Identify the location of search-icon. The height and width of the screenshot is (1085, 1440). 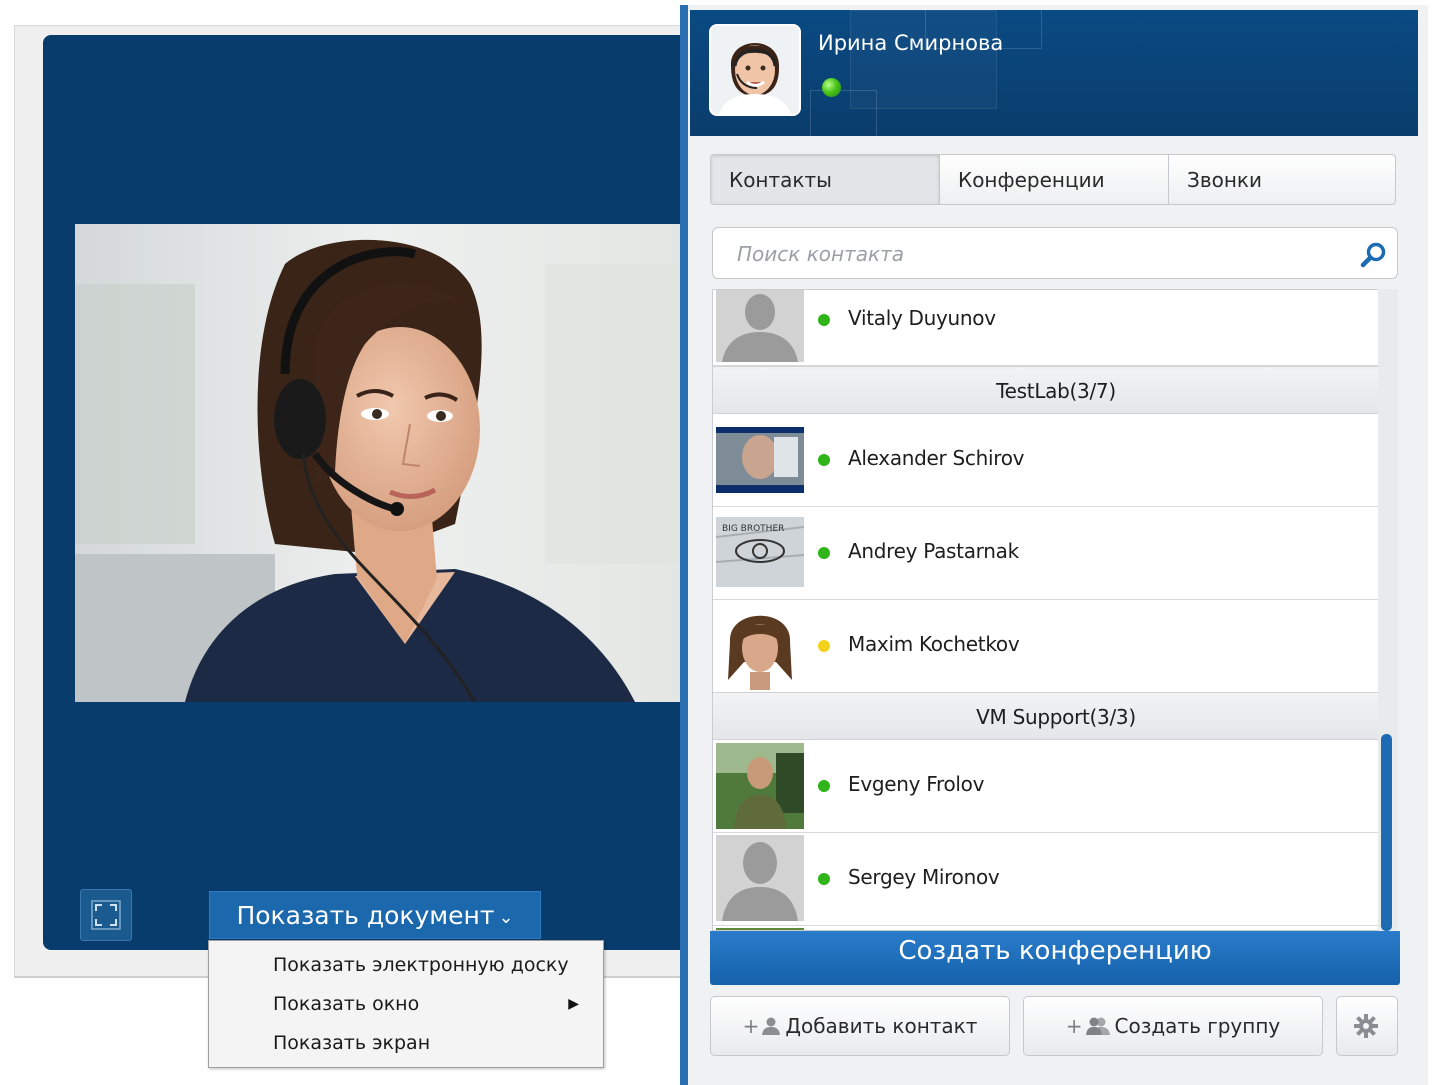
(1374, 255).